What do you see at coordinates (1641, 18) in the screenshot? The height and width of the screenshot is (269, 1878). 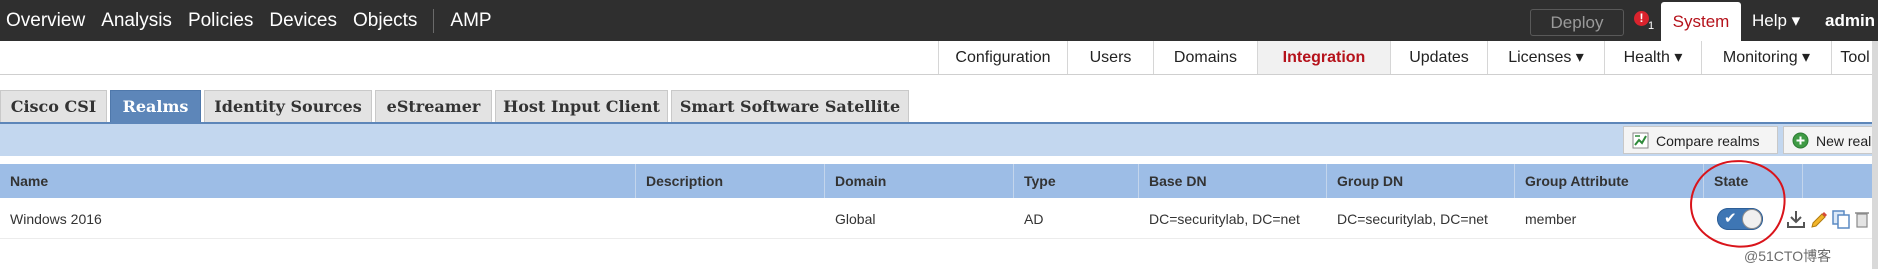 I see `alert-icon: !` at bounding box center [1641, 18].